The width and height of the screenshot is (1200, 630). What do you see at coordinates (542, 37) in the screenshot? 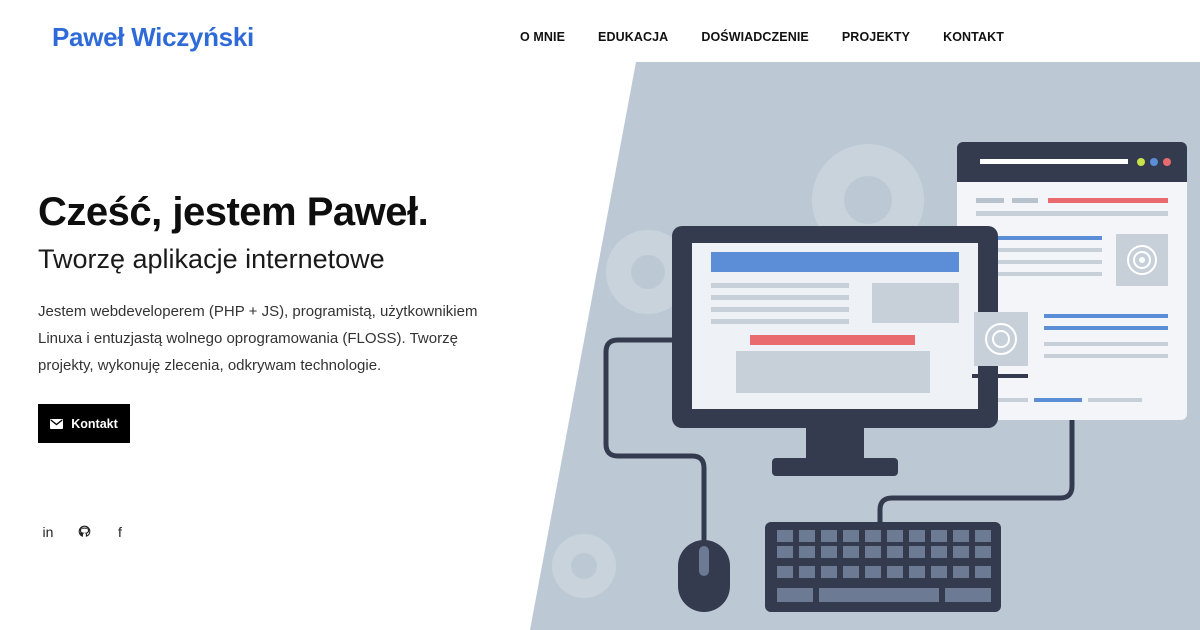
I see `nav-item-o-mnie: O MNIE` at bounding box center [542, 37].